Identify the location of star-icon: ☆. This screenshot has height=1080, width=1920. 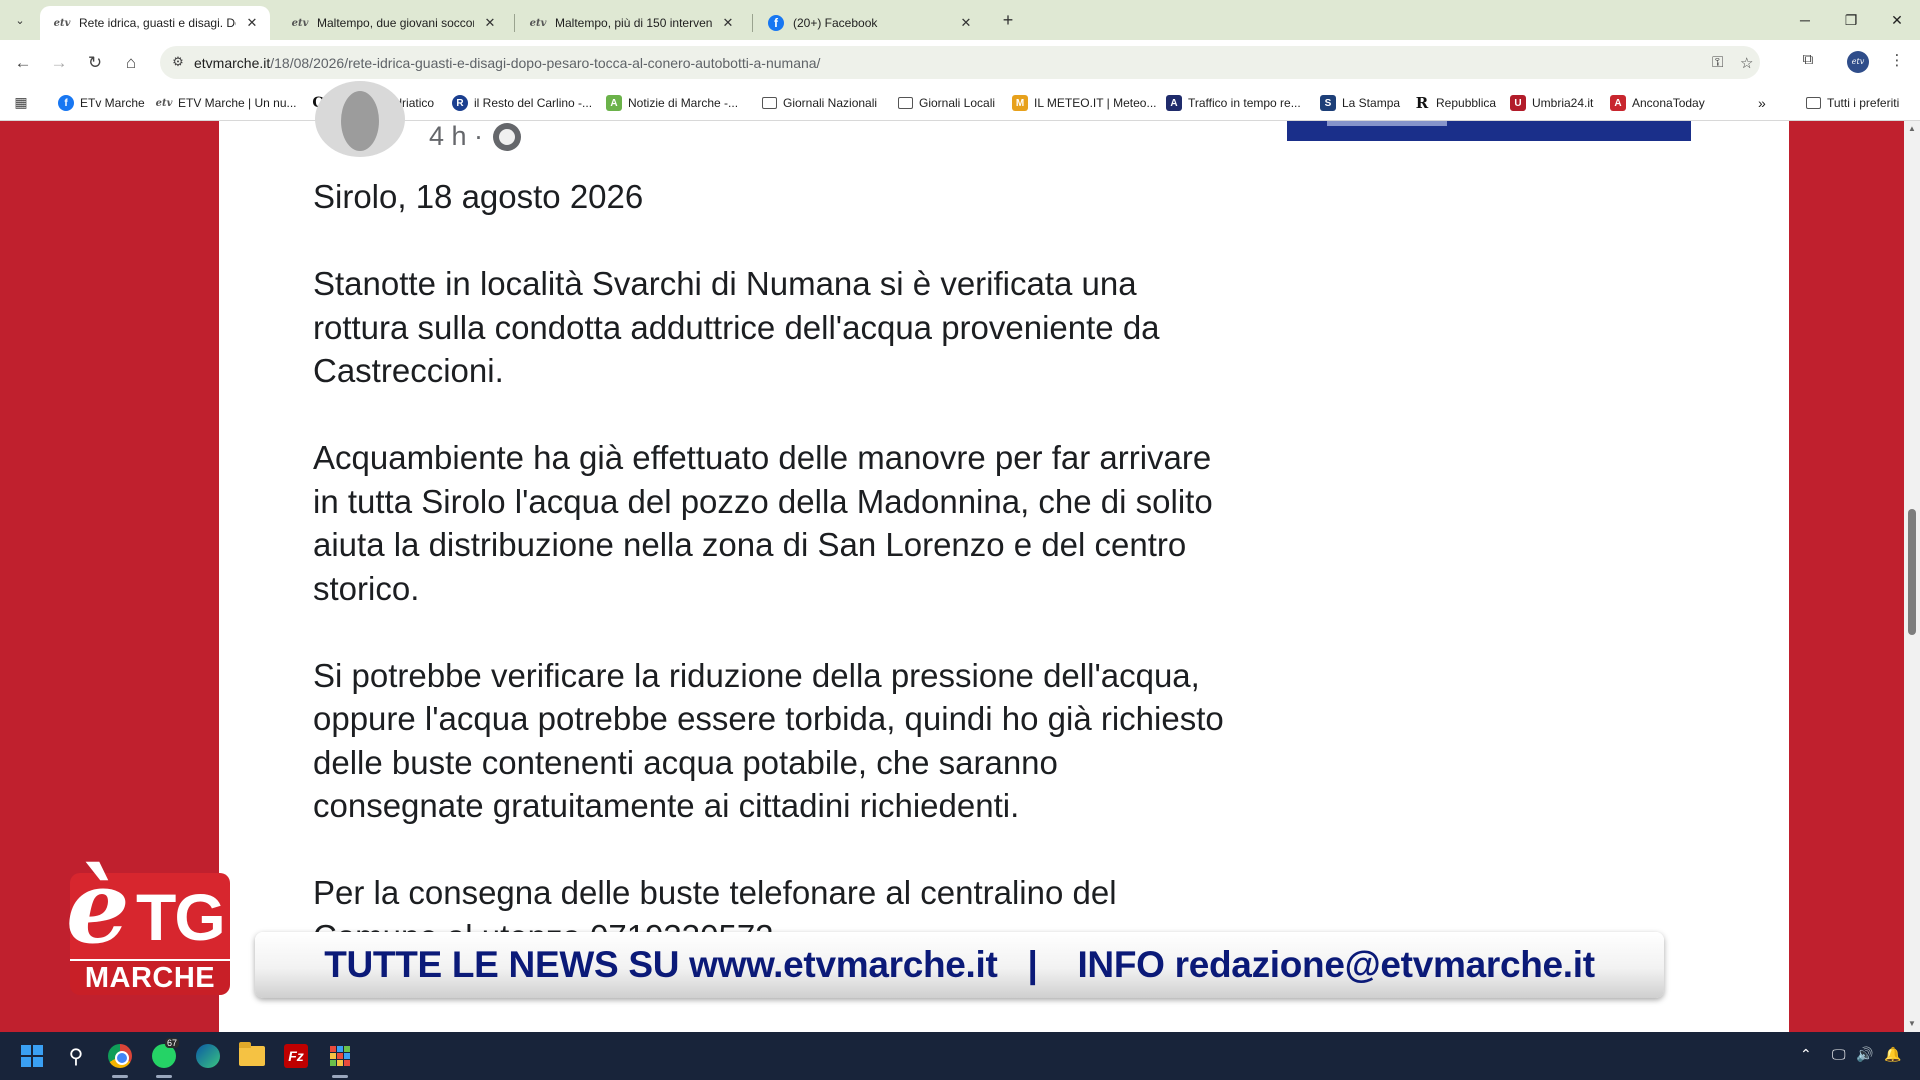
(1746, 63).